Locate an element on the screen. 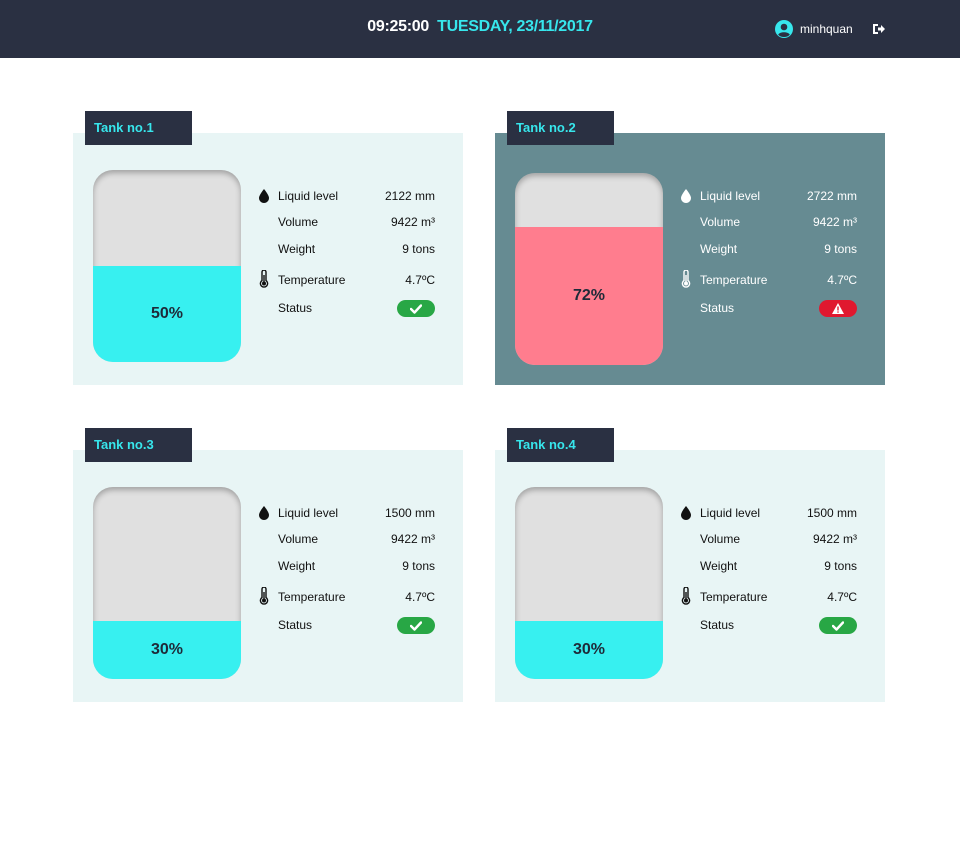 This screenshot has height=843, width=960. user-menu: minhquan is located at coordinates (814, 29).